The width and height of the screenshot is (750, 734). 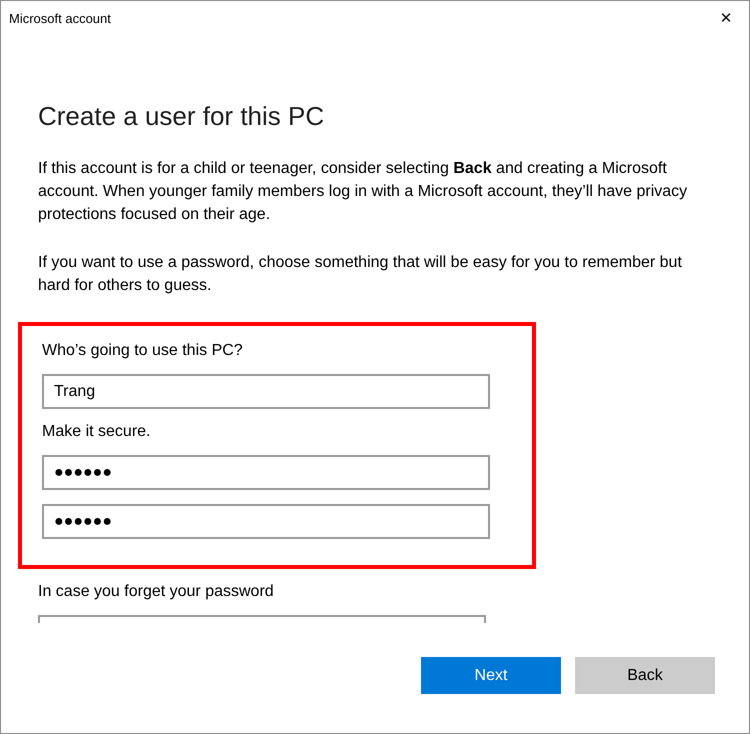 What do you see at coordinates (60, 18) in the screenshot?
I see `window-title: Microsoft account` at bounding box center [60, 18].